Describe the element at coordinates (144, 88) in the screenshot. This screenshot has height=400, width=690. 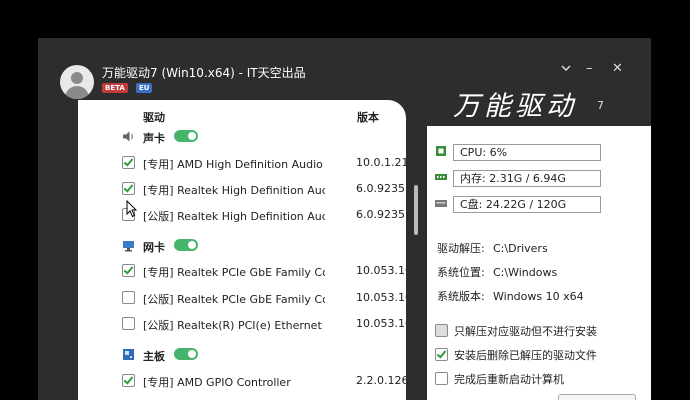
I see `eu-badge: EU` at that location.